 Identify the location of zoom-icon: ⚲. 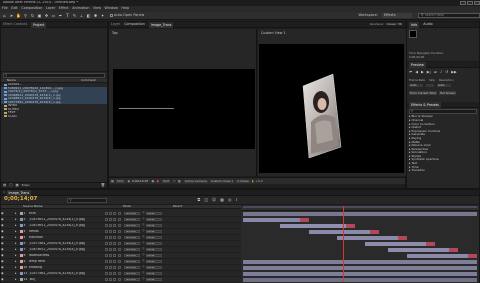
(25, 15).